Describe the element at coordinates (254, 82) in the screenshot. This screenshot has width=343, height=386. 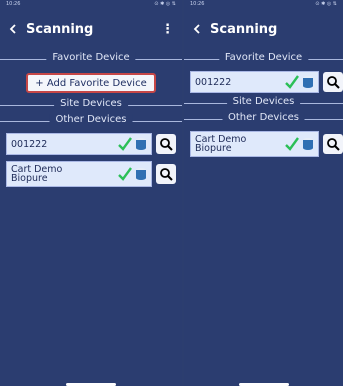
I see `favorite-device-card: 001222` at that location.